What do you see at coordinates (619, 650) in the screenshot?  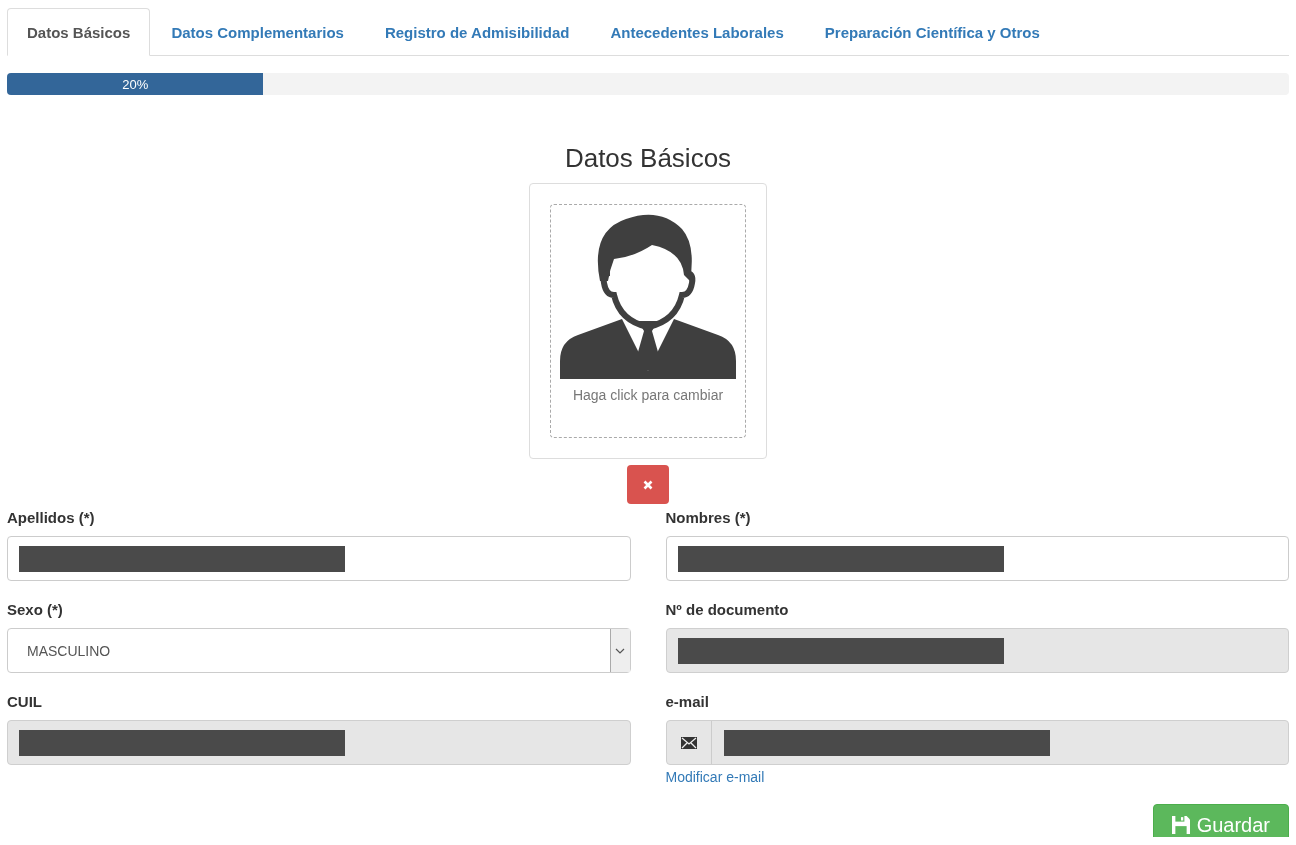 I see `caret-icon` at bounding box center [619, 650].